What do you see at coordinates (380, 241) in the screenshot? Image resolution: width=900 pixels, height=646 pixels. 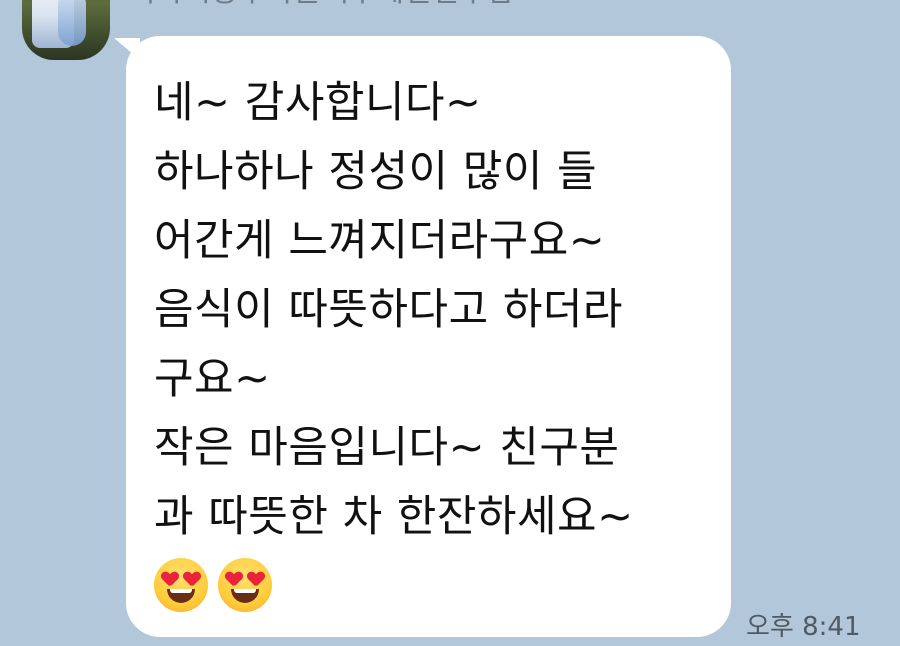 I see `message-line: 어간게 느껴지더라구요~` at bounding box center [380, 241].